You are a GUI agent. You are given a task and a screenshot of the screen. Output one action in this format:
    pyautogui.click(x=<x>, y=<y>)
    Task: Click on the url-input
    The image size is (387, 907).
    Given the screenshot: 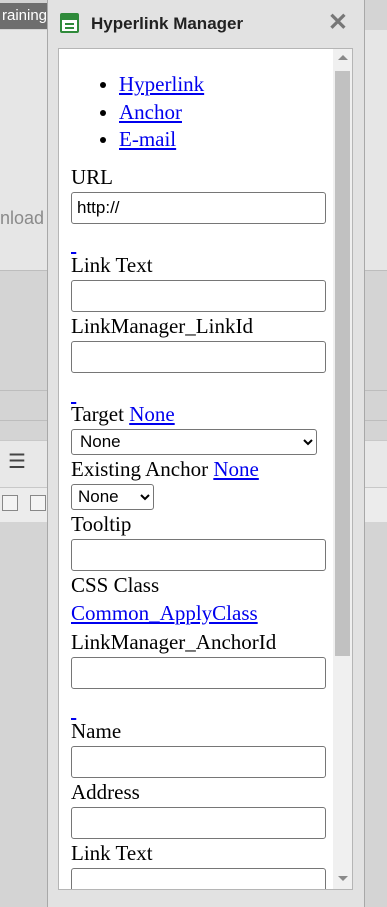 What is the action you would take?
    pyautogui.click(x=198, y=207)
    